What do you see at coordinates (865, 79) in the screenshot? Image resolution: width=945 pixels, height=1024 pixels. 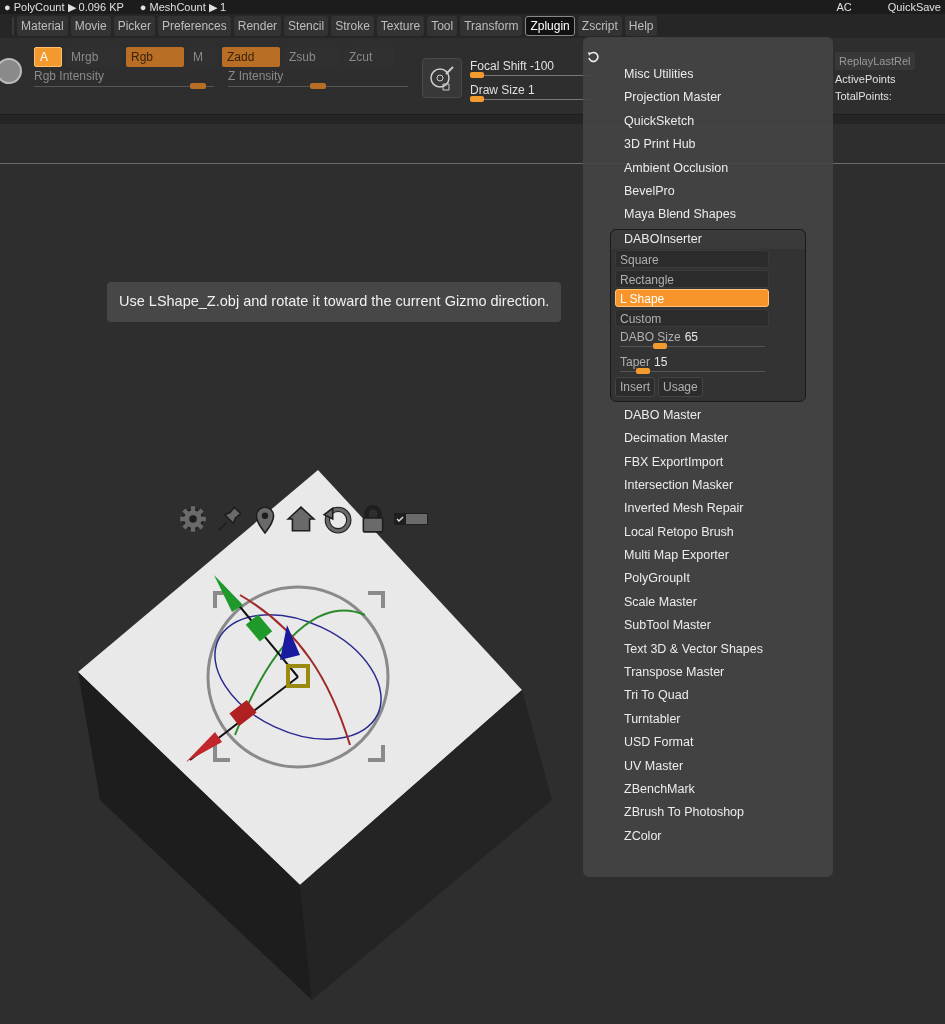 I see `points-readout: ActivePoints` at bounding box center [865, 79].